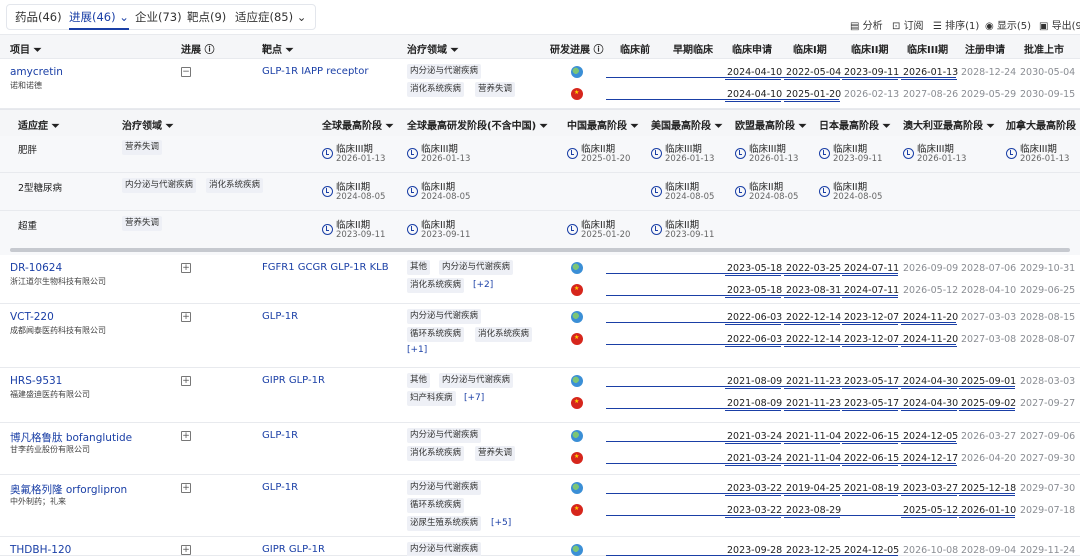 Image resolution: width=1080 pixels, height=556 pixels. What do you see at coordinates (357, 124) in the screenshot?
I see `pcol-global: 全球最高阶段 ⏷` at bounding box center [357, 124].